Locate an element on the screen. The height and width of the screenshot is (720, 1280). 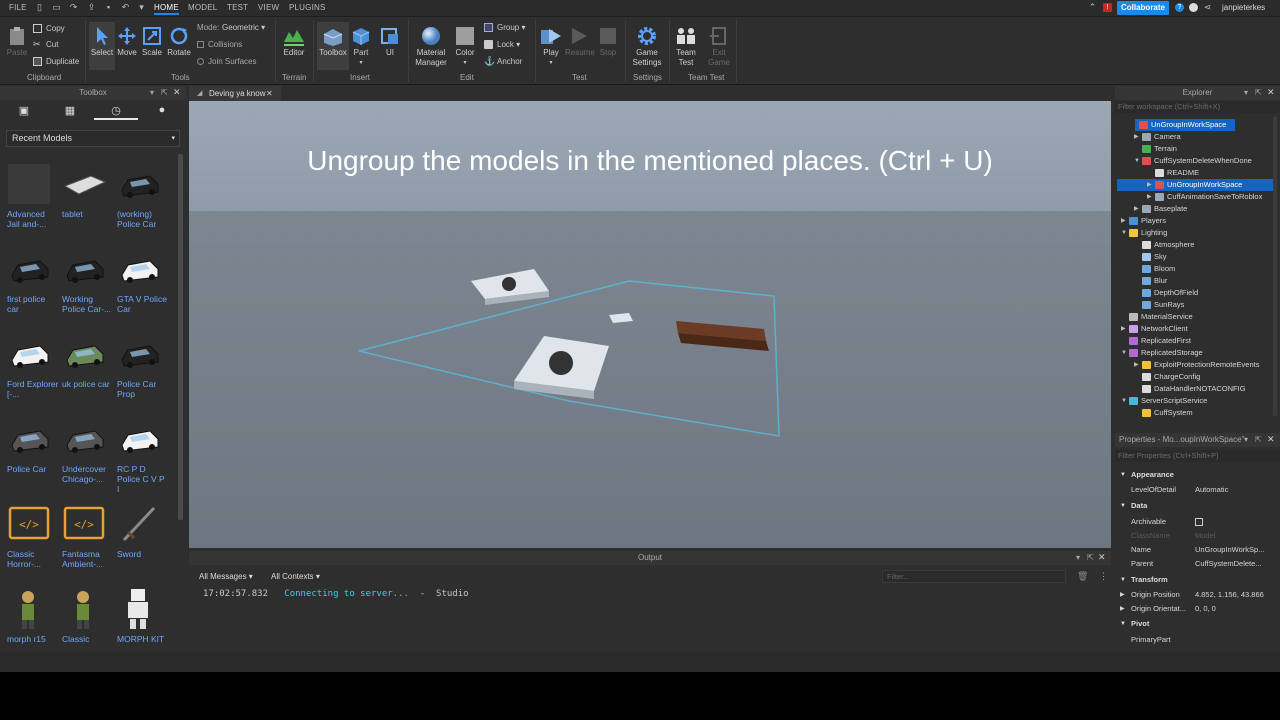
notification-icon: ! is located at coordinates (1107, 7).